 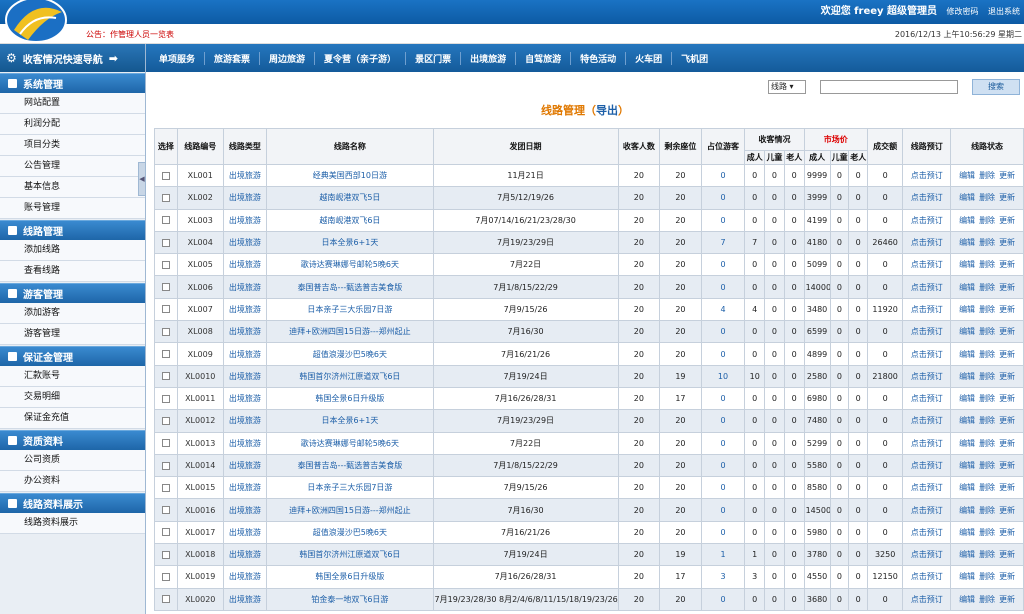 What do you see at coordinates (72, 356) in the screenshot?
I see `sidebar-section-3: 保证金管理` at bounding box center [72, 356].